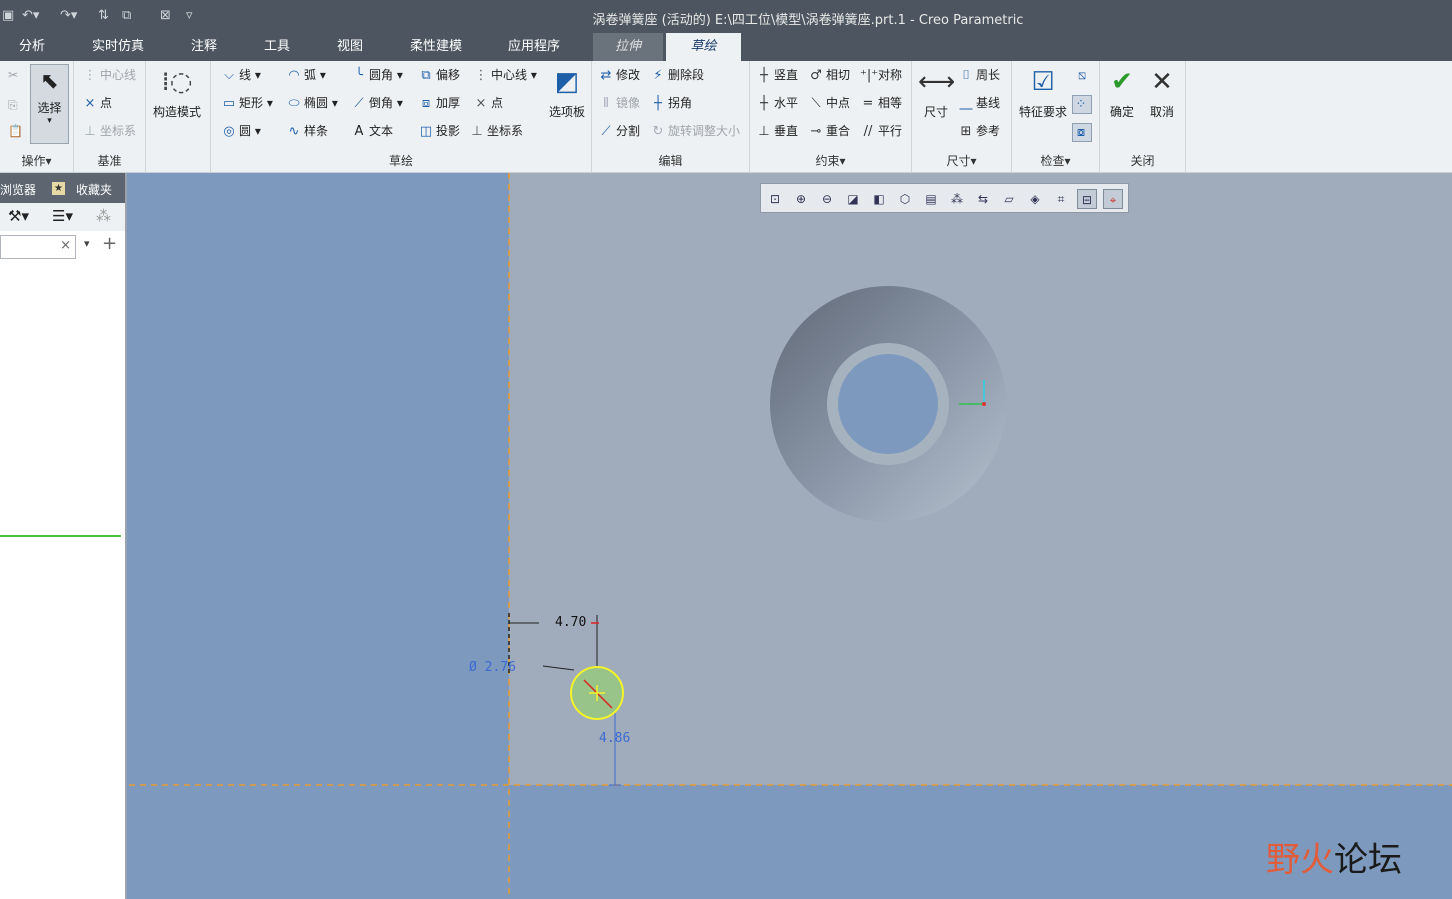  I want to click on cancel-button: ✕ 取消, so click(1162, 93).